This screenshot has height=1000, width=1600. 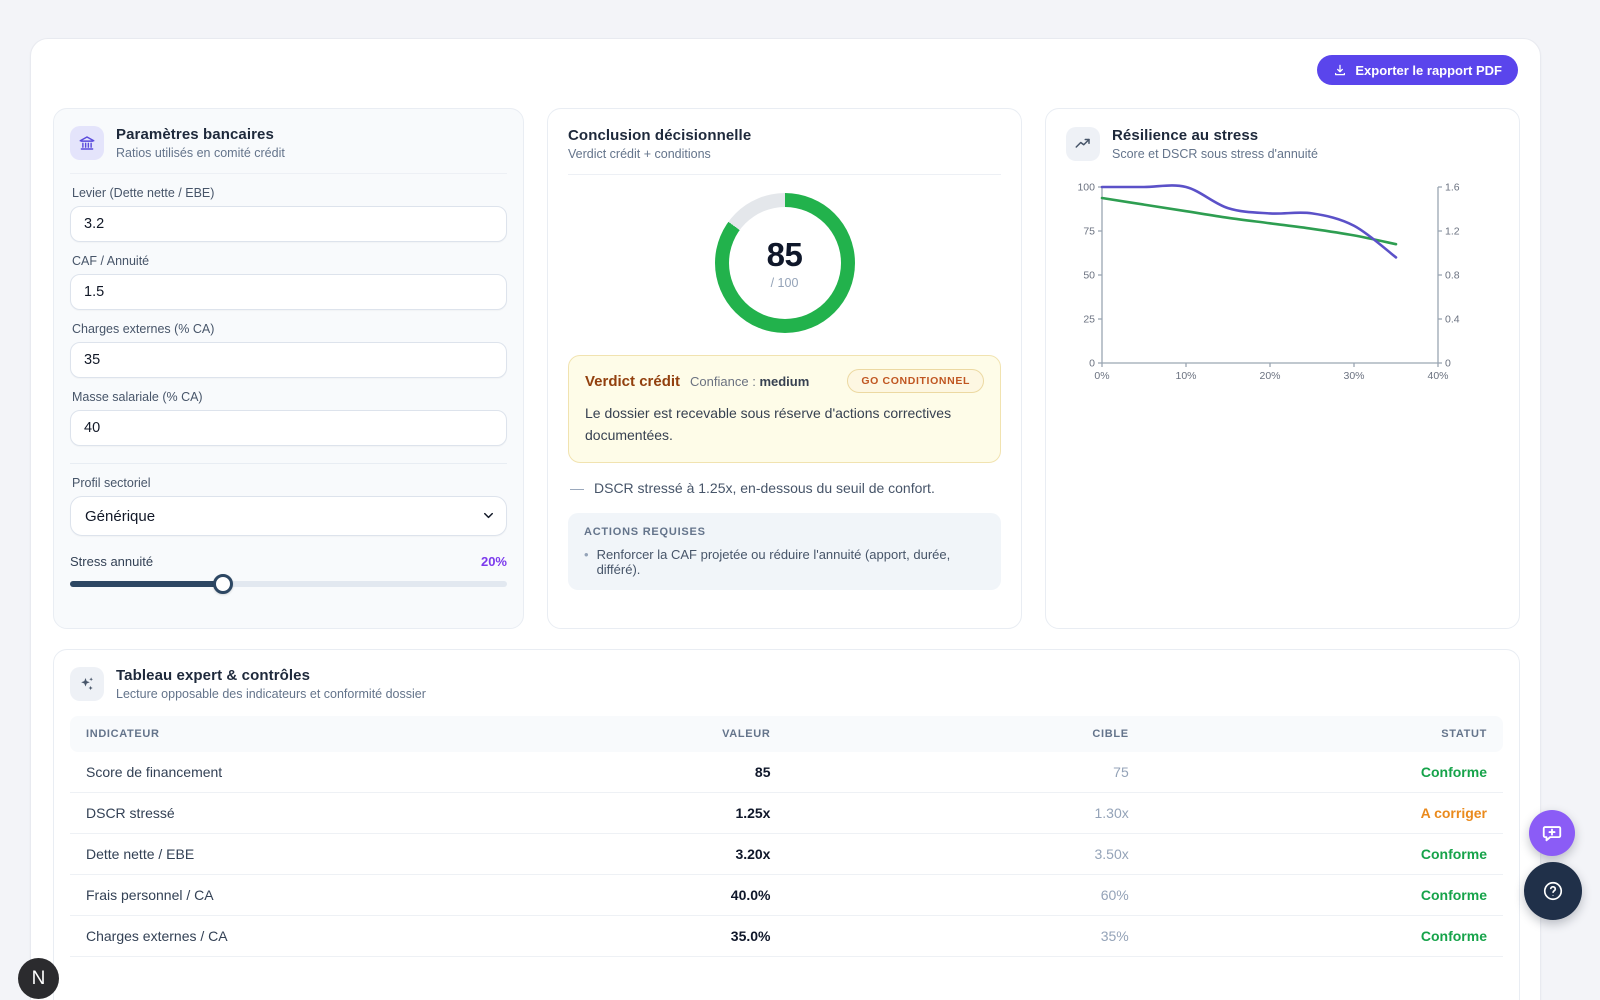 I want to click on y-tick-label: 1.2, so click(x=1452, y=232).